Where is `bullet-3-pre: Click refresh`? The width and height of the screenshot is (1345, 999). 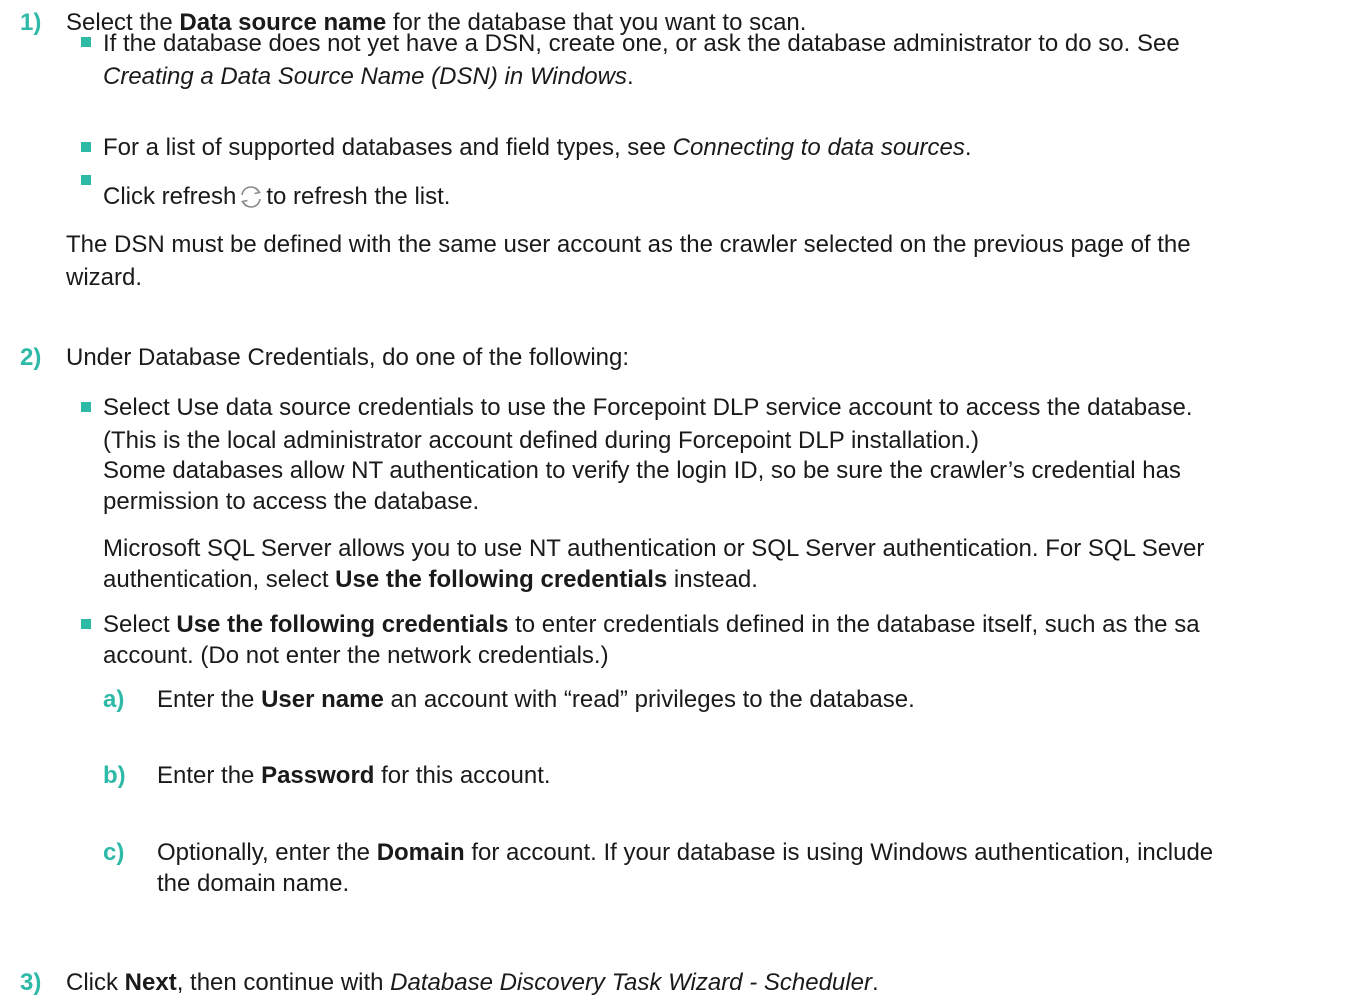
bullet-3-pre: Click refresh is located at coordinates (170, 196).